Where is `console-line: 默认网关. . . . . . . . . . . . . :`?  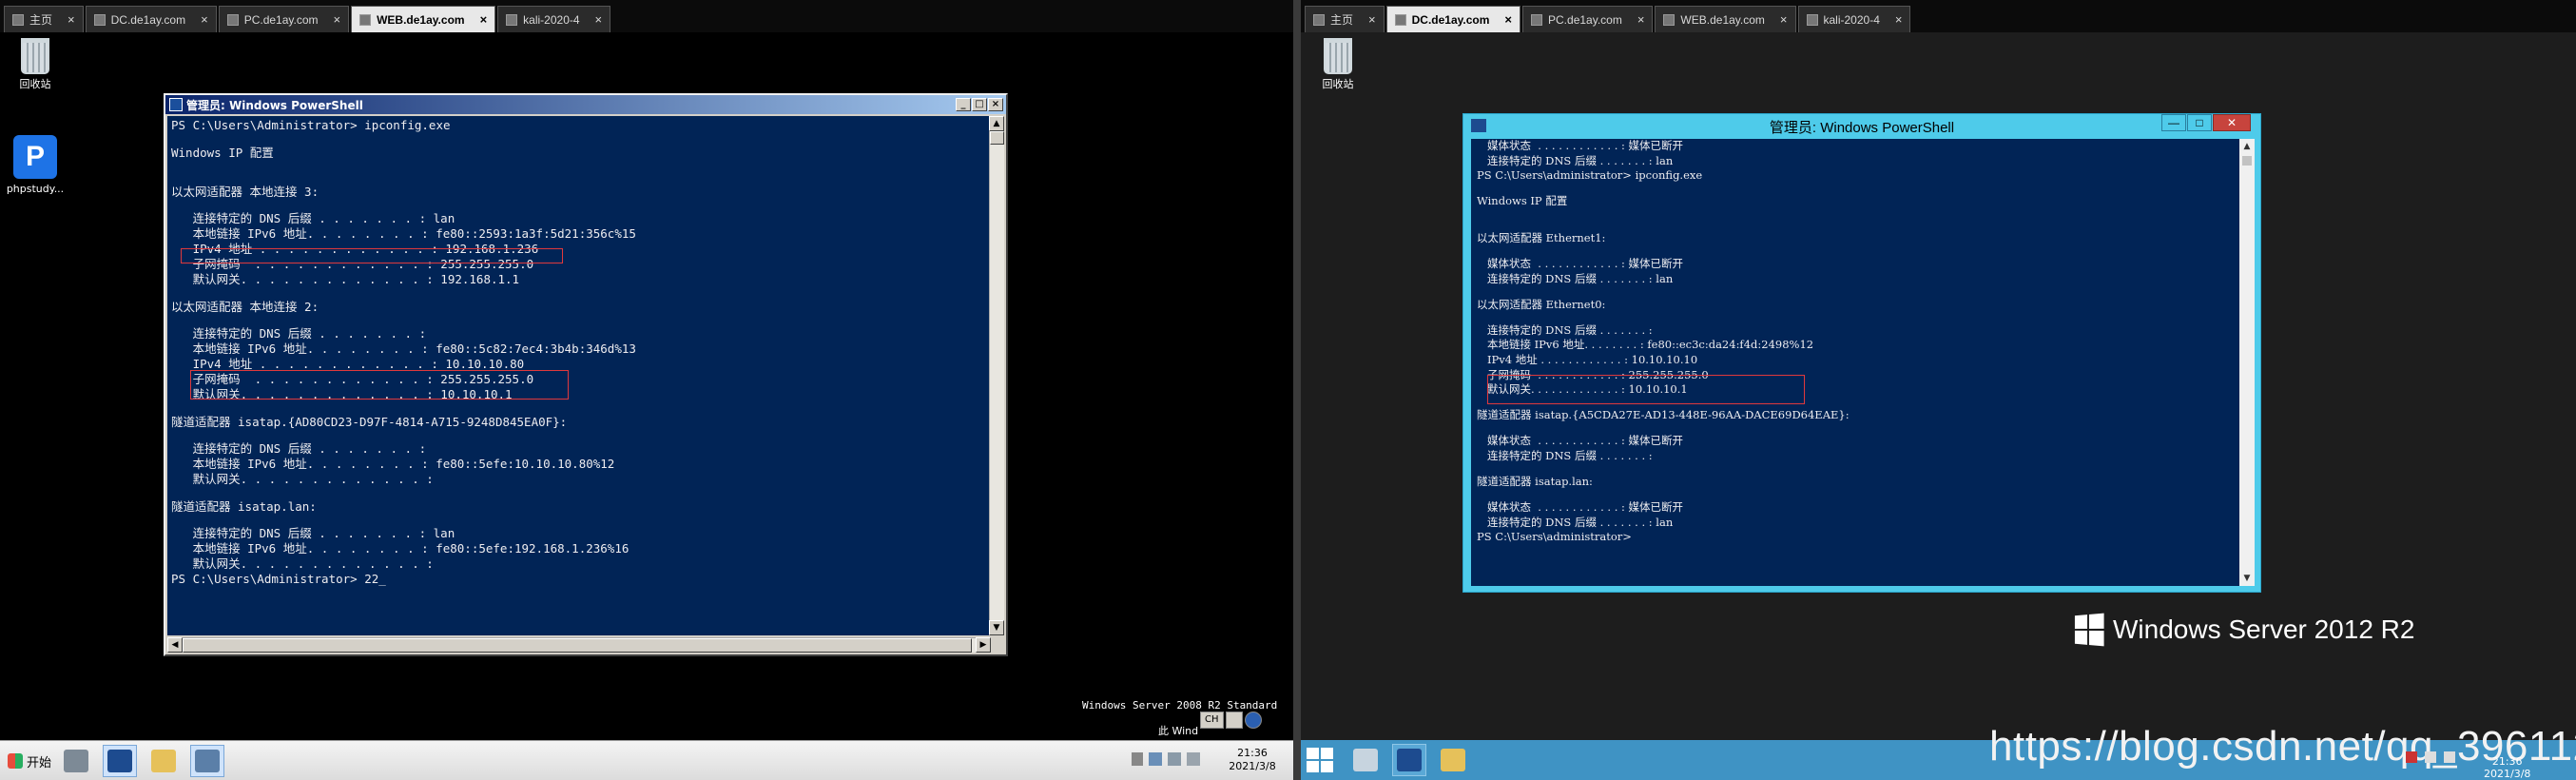 console-line: 默认网关. . . . . . . . . . . . . : is located at coordinates (302, 479).